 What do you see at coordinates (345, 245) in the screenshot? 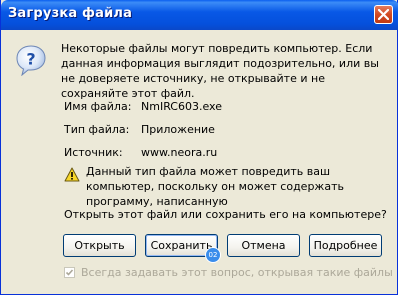
I see `more-info-button: Подробнее` at bounding box center [345, 245].